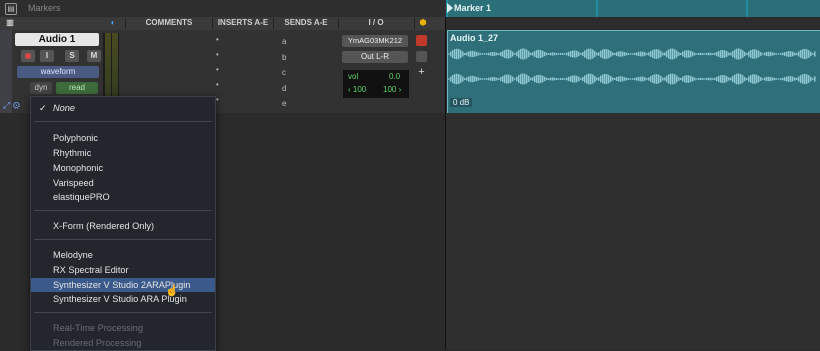 The height and width of the screenshot is (351, 820). I want to click on comments-column-header: COMMENTS, so click(168, 23).